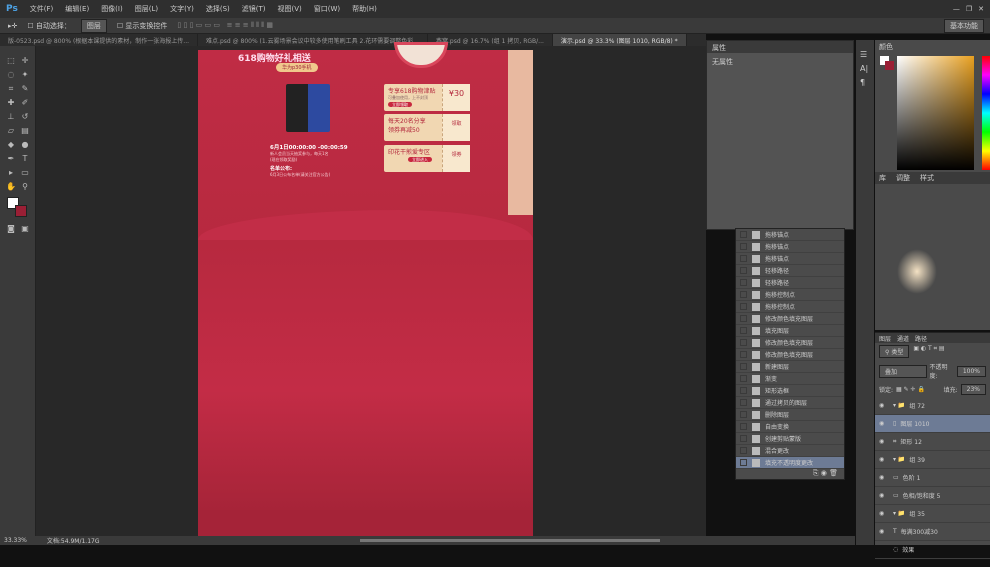 This screenshot has width=990, height=567. What do you see at coordinates (917, 513) in the screenshot?
I see `layer-name: 组 35` at bounding box center [917, 513].